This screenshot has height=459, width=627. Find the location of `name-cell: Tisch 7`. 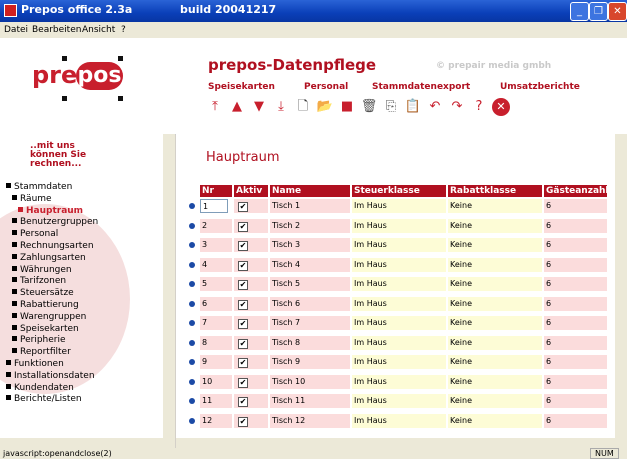

name-cell: Tisch 7 is located at coordinates (310, 323).